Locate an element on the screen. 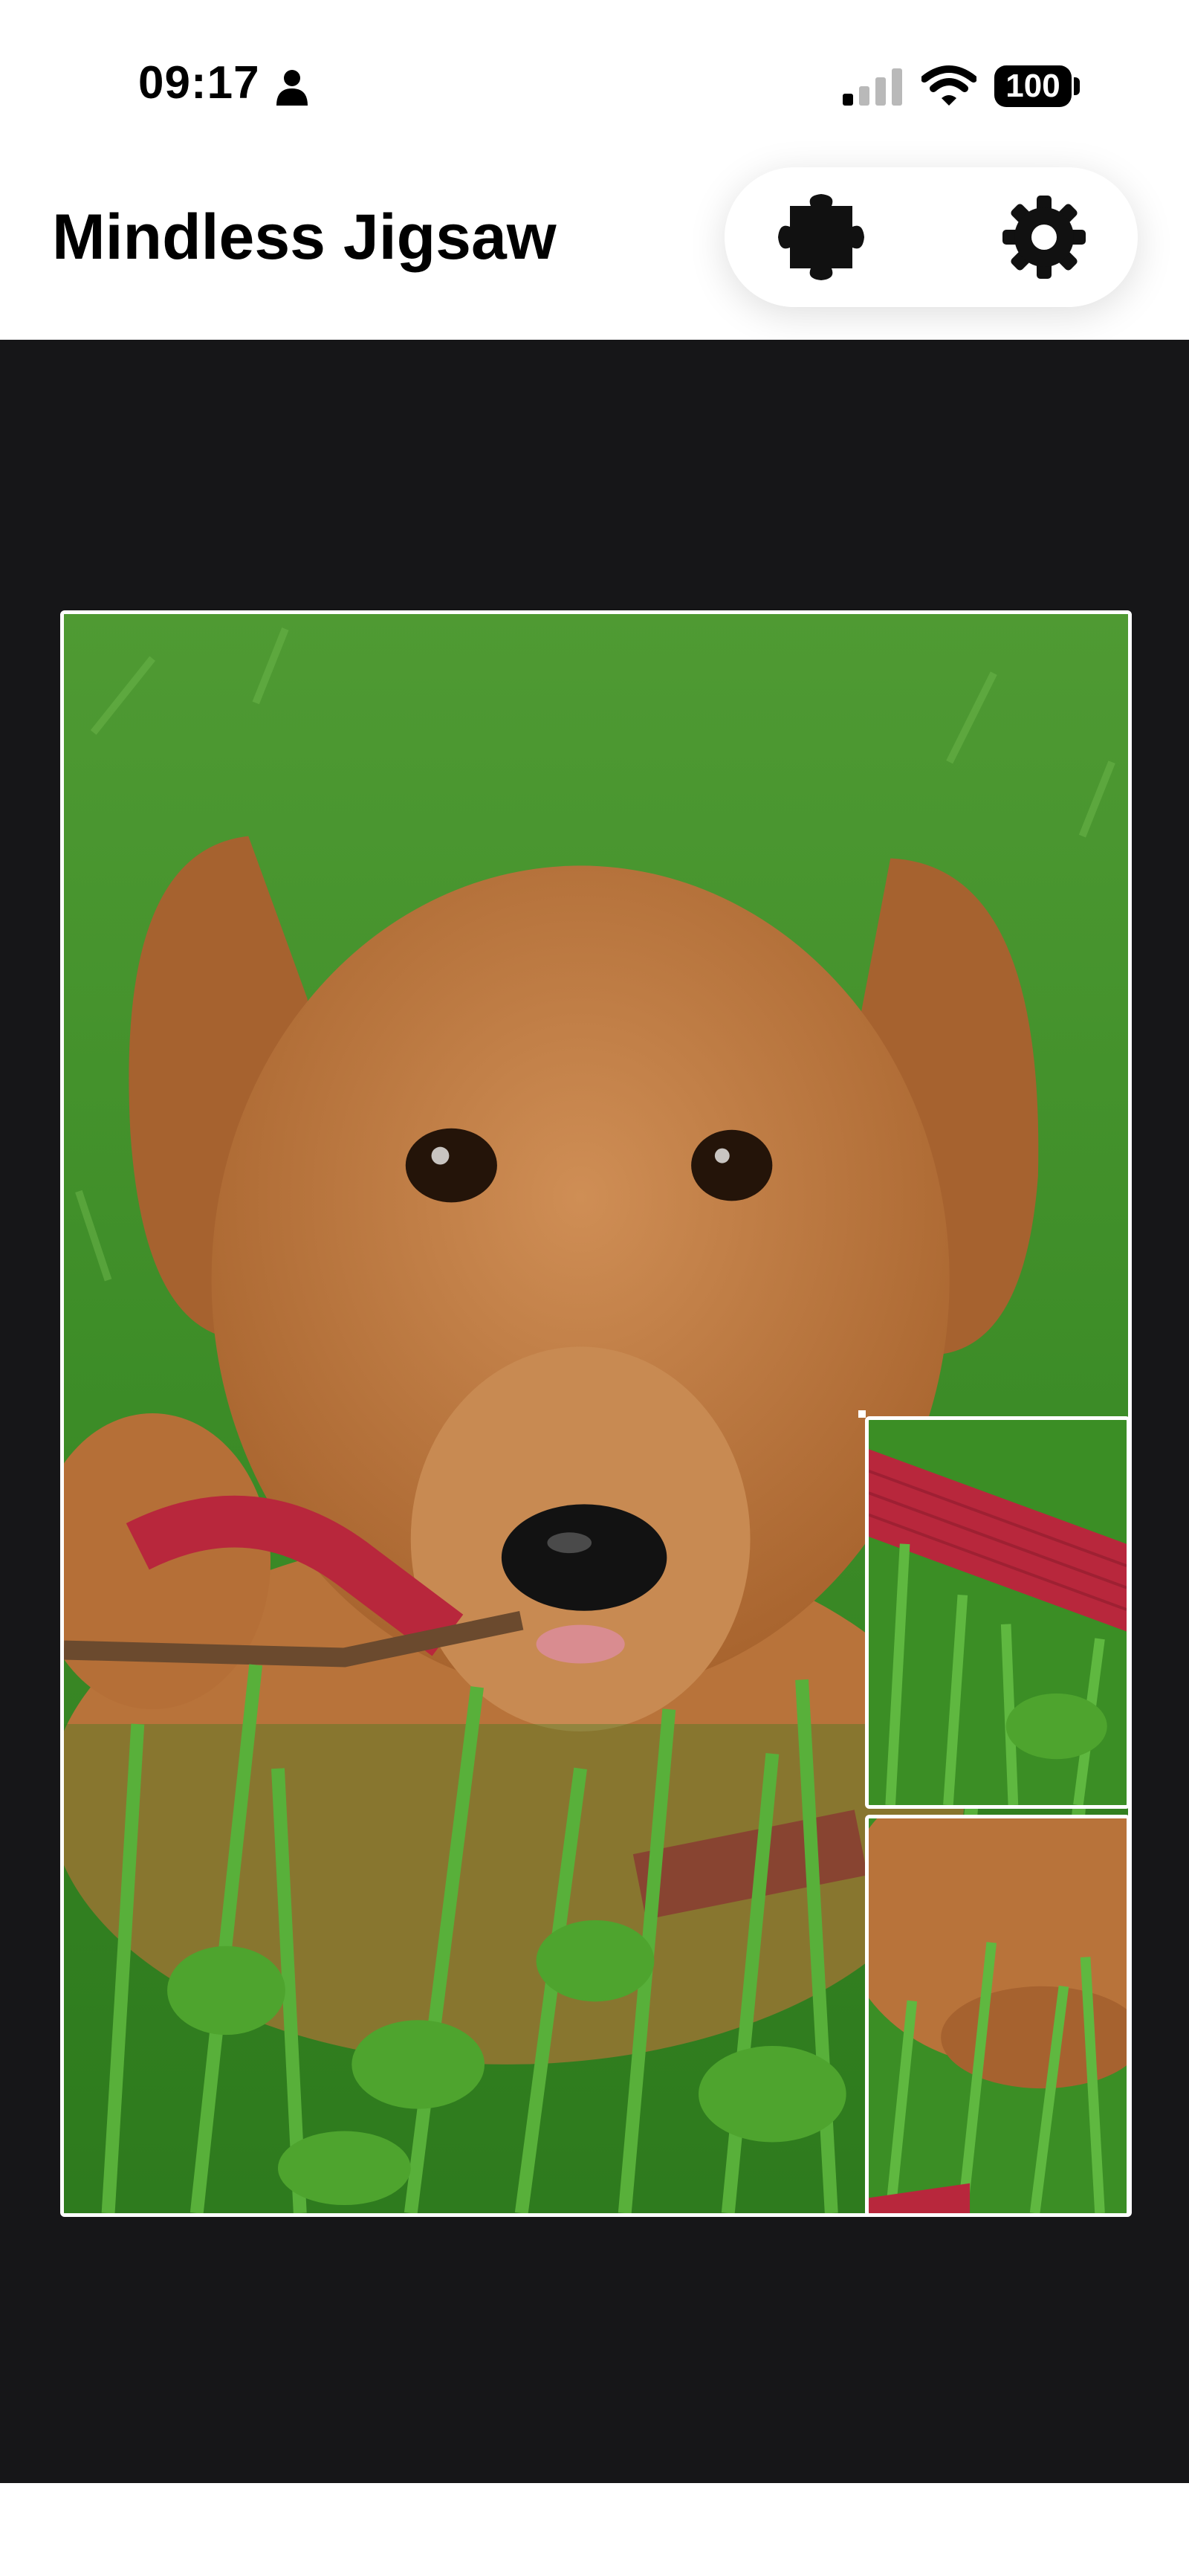  status-time: 09:17 is located at coordinates (199, 83).